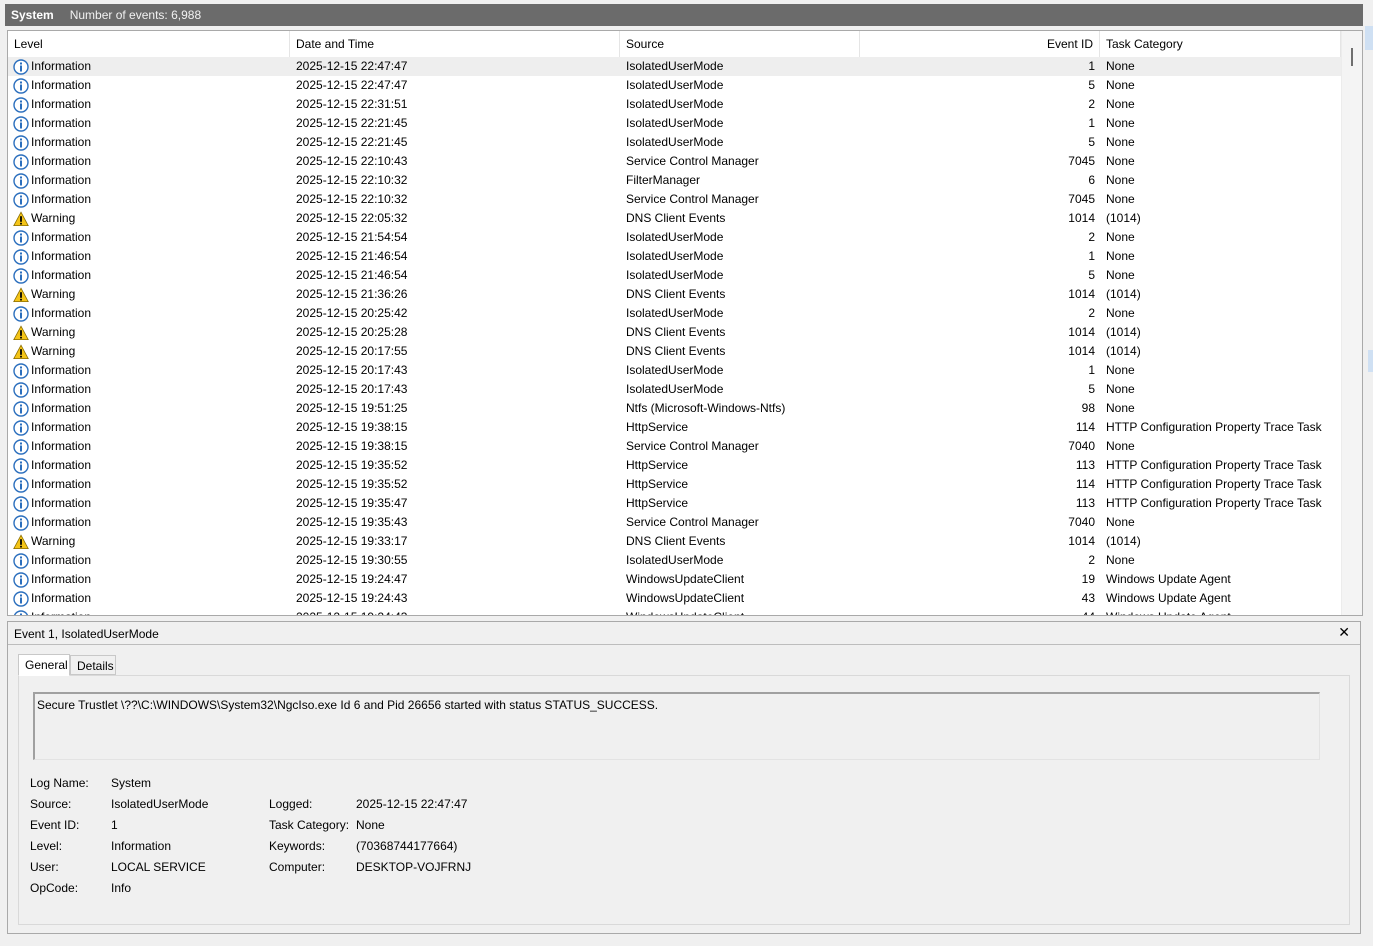  Describe the element at coordinates (309, 825) in the screenshot. I see `task-category-label: Task Category:` at that location.